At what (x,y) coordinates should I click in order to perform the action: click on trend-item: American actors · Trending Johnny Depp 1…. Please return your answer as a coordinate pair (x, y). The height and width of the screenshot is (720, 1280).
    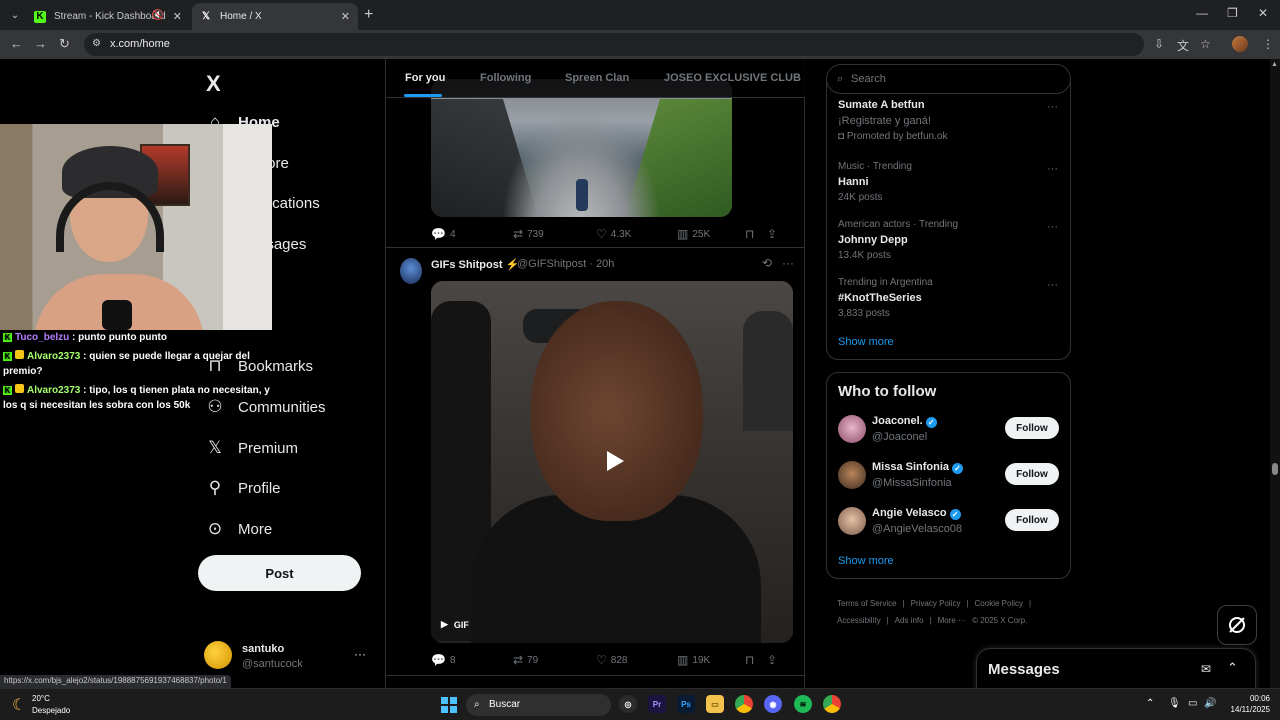
    Looking at the image, I should click on (950, 240).